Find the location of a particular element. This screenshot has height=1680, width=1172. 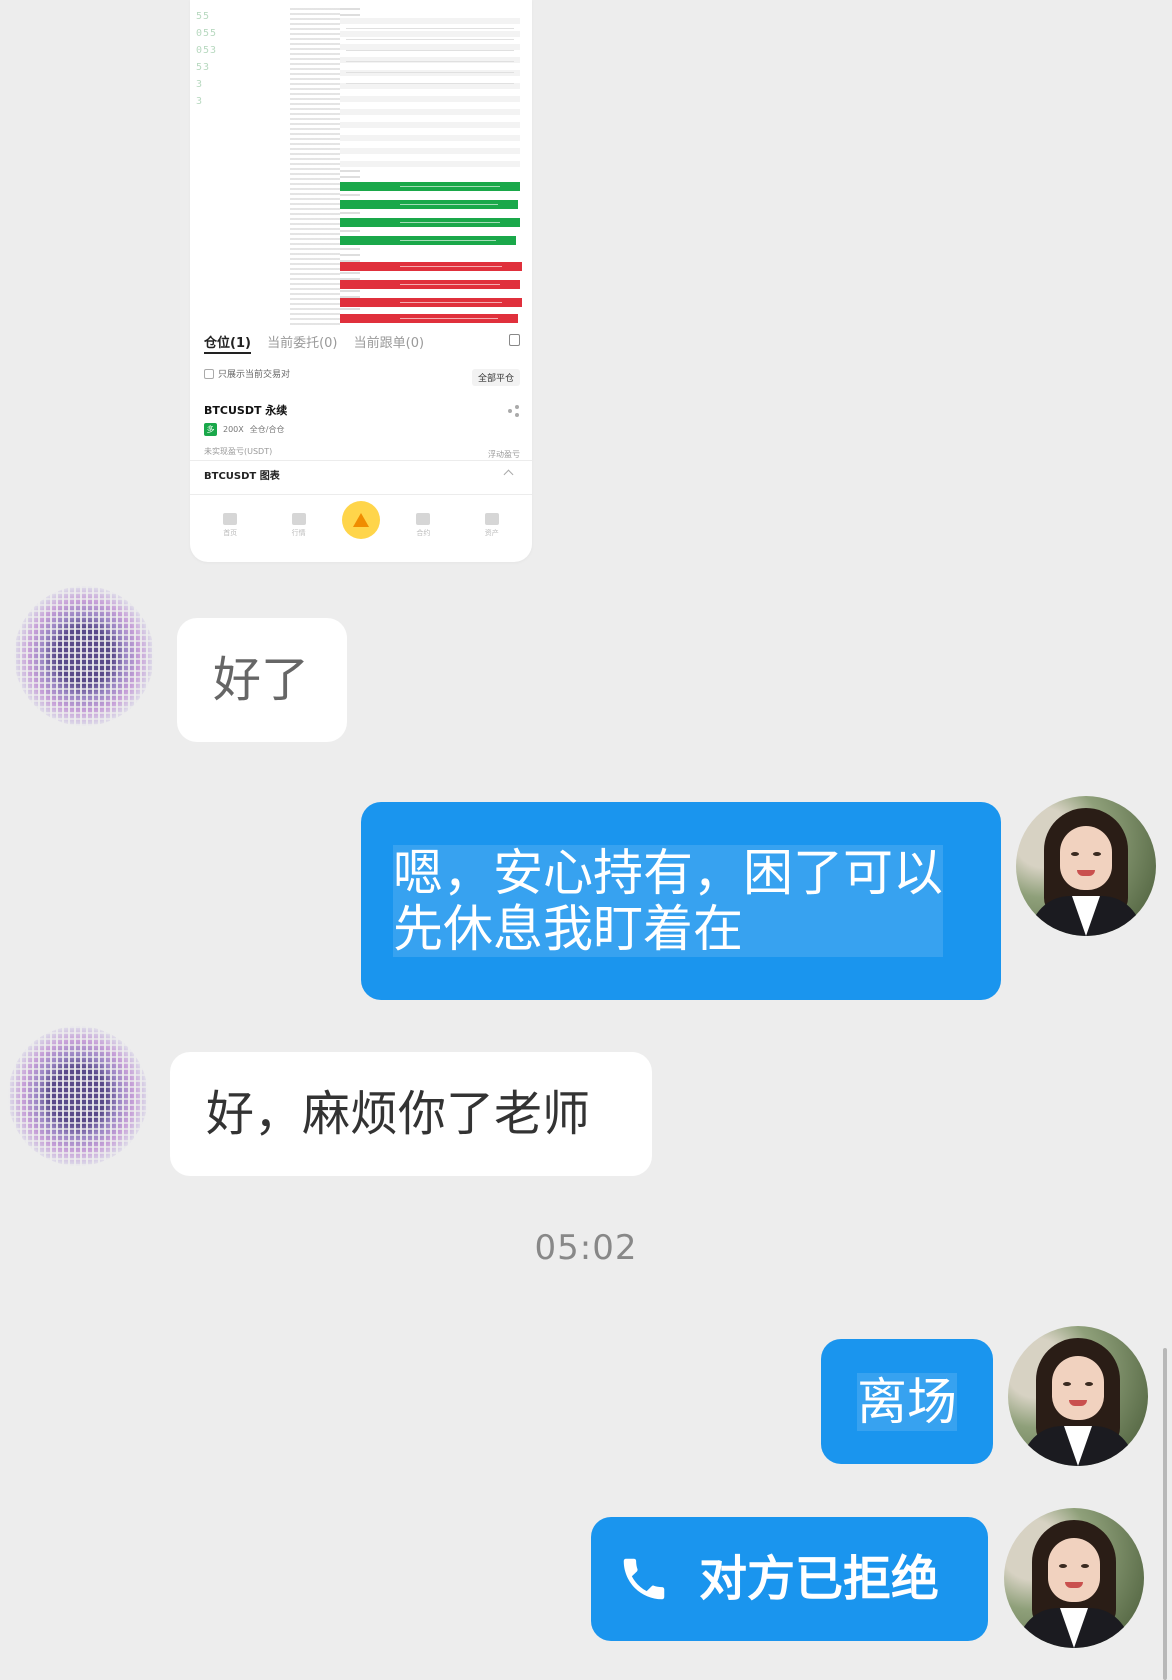

market-icon is located at coordinates (298, 518).